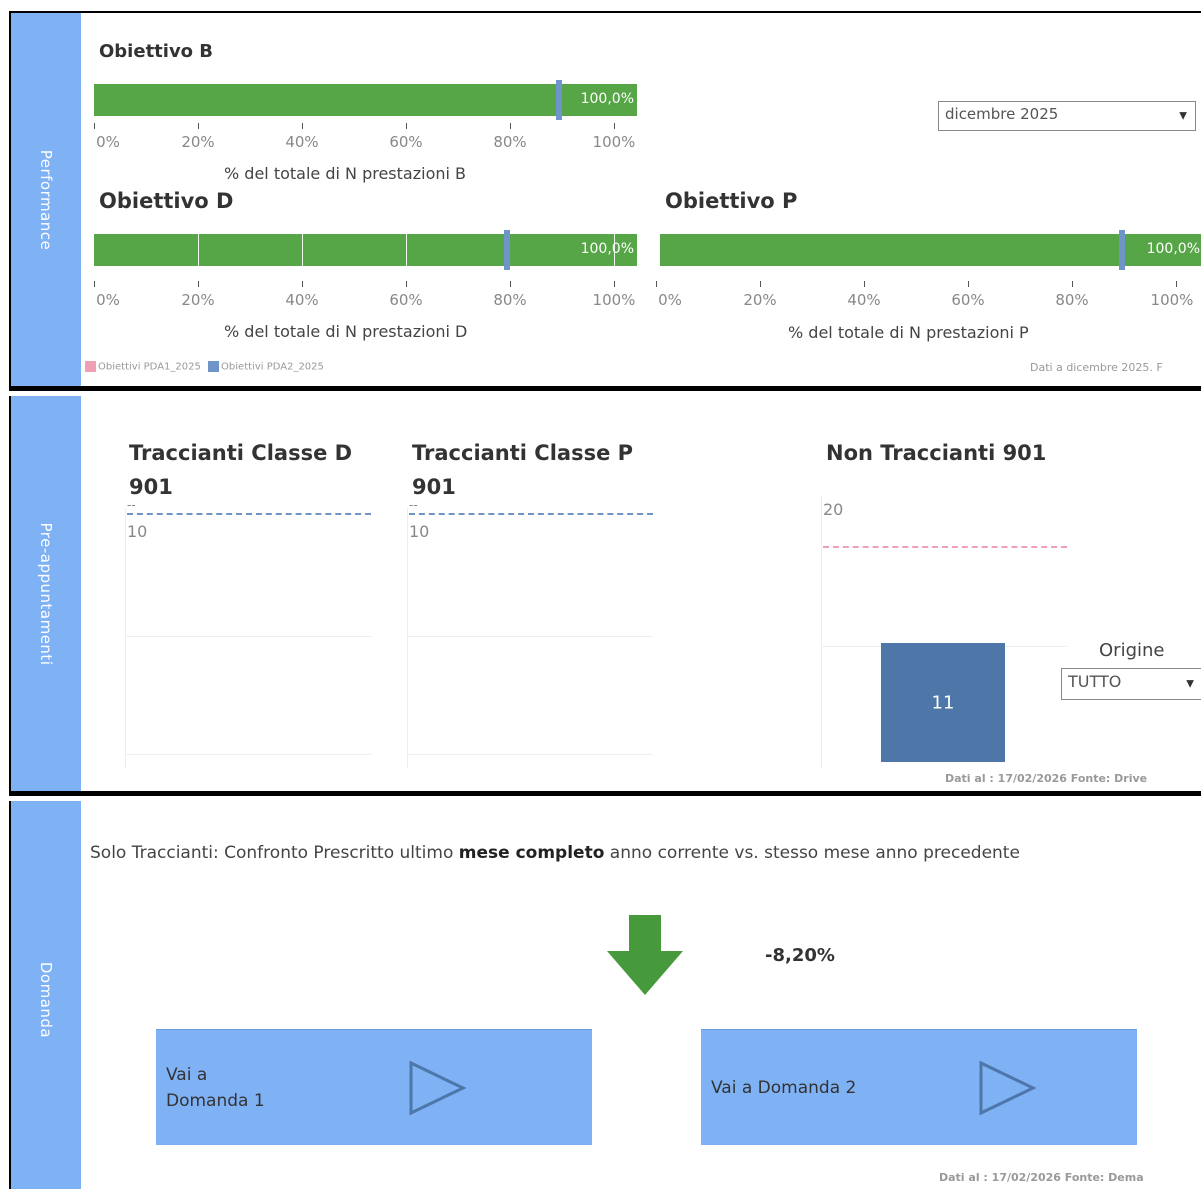 This screenshot has height=1189, width=1201. Describe the element at coordinates (731, 201) in the screenshot. I see `obiettivo-p-title: Obiettivo P` at that location.